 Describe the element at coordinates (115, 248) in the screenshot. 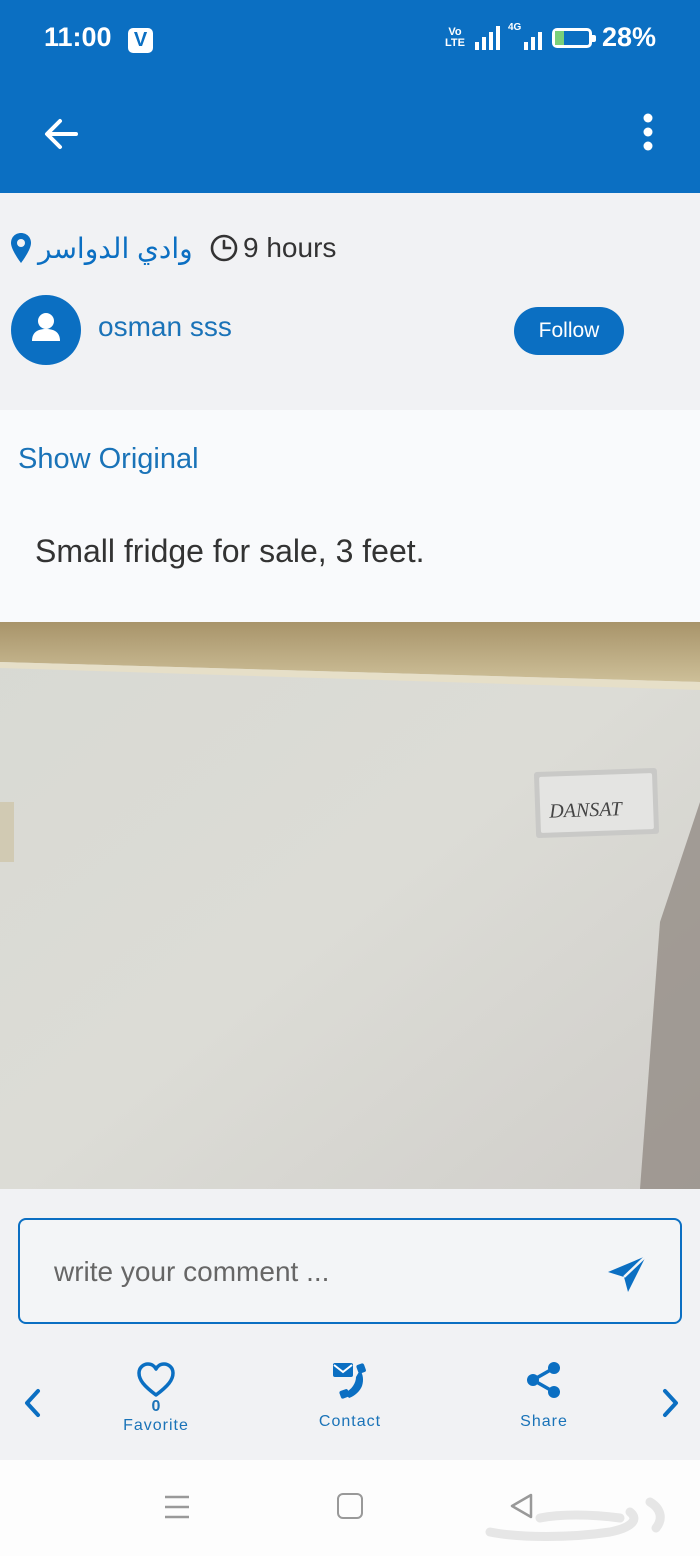

I see `location-text: وادي الدواسر` at that location.